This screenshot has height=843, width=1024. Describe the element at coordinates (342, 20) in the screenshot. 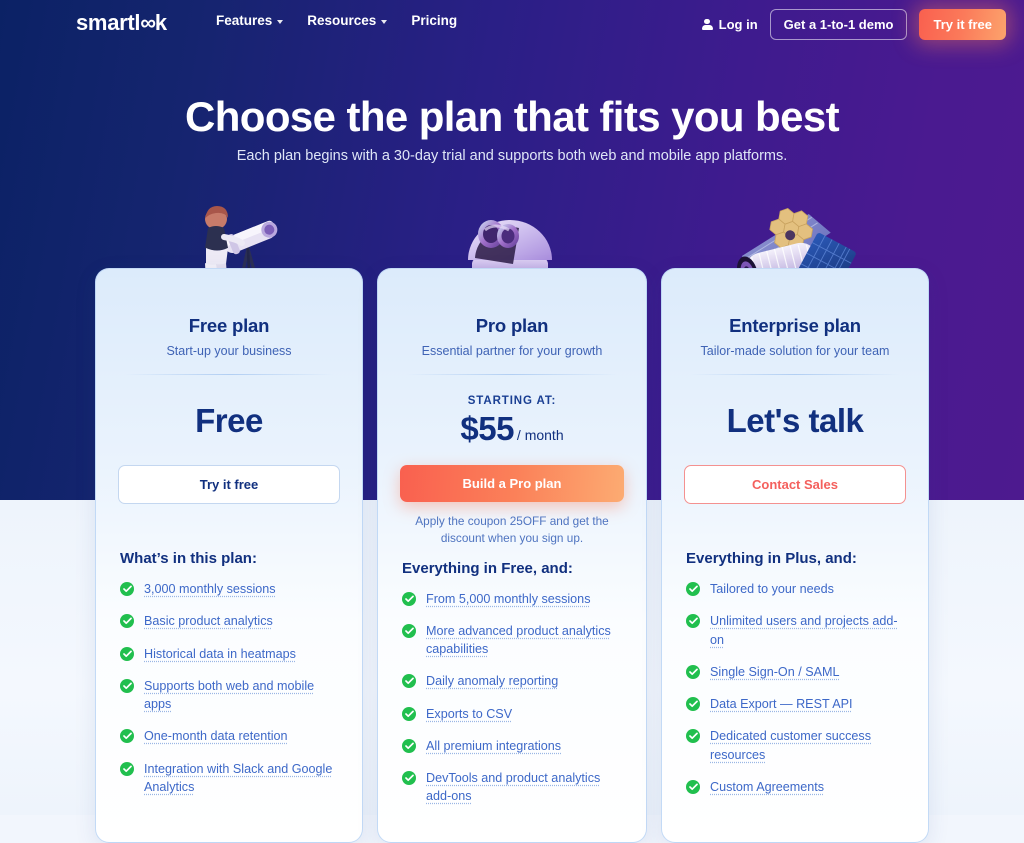

I see `nav-item-resources-label: Resources` at that location.